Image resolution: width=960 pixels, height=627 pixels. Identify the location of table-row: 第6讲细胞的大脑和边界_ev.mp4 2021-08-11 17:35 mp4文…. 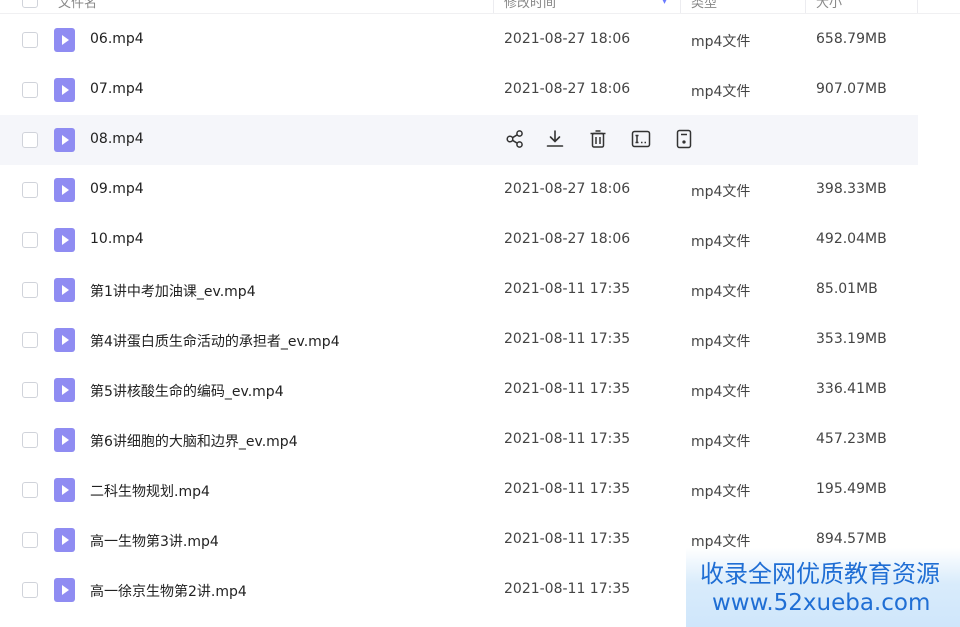
(459, 440).